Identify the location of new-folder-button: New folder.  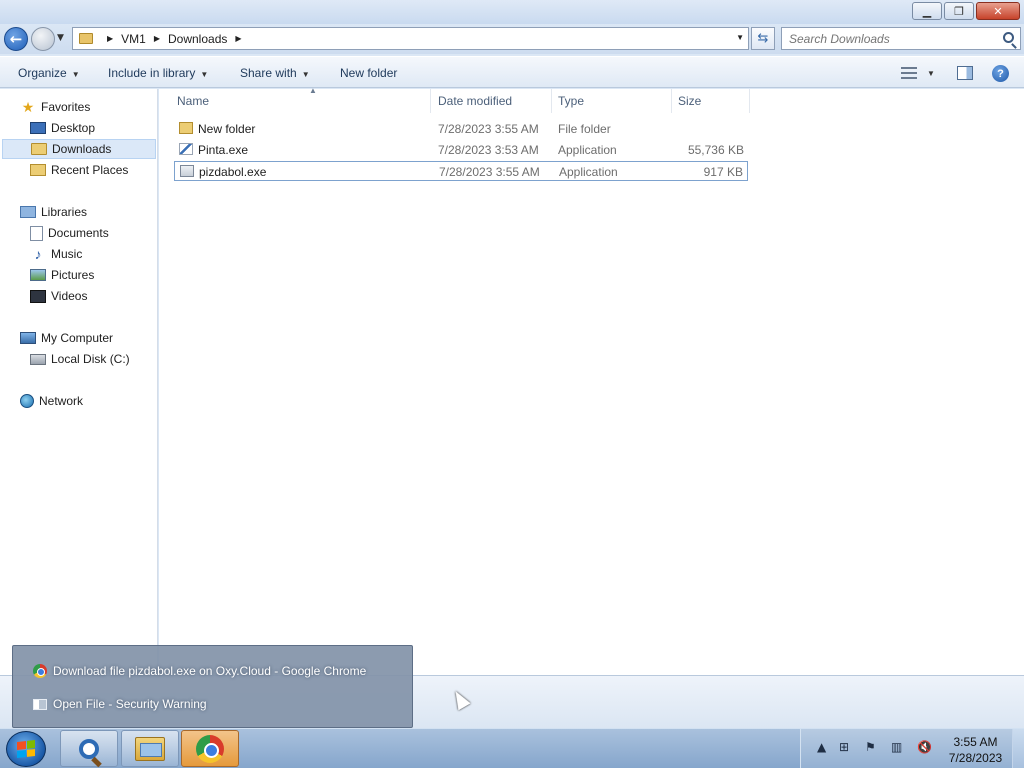
(368, 73).